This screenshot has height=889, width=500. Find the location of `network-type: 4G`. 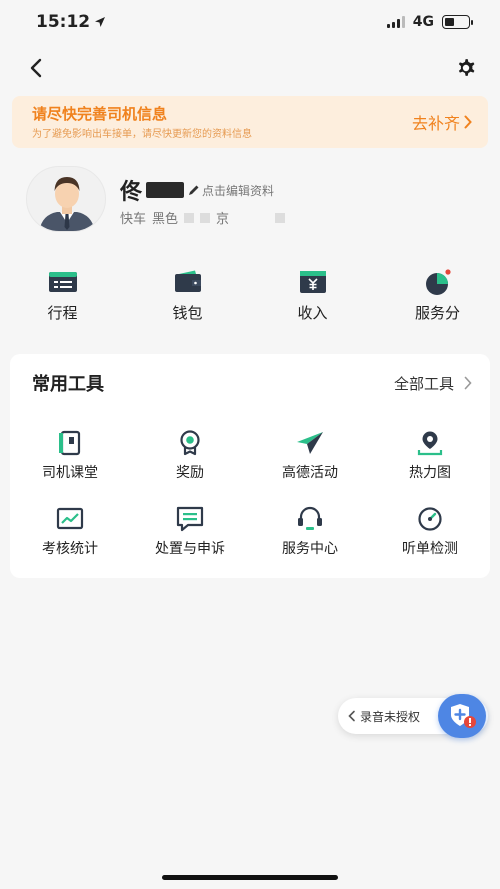

network-type: 4G is located at coordinates (423, 22).